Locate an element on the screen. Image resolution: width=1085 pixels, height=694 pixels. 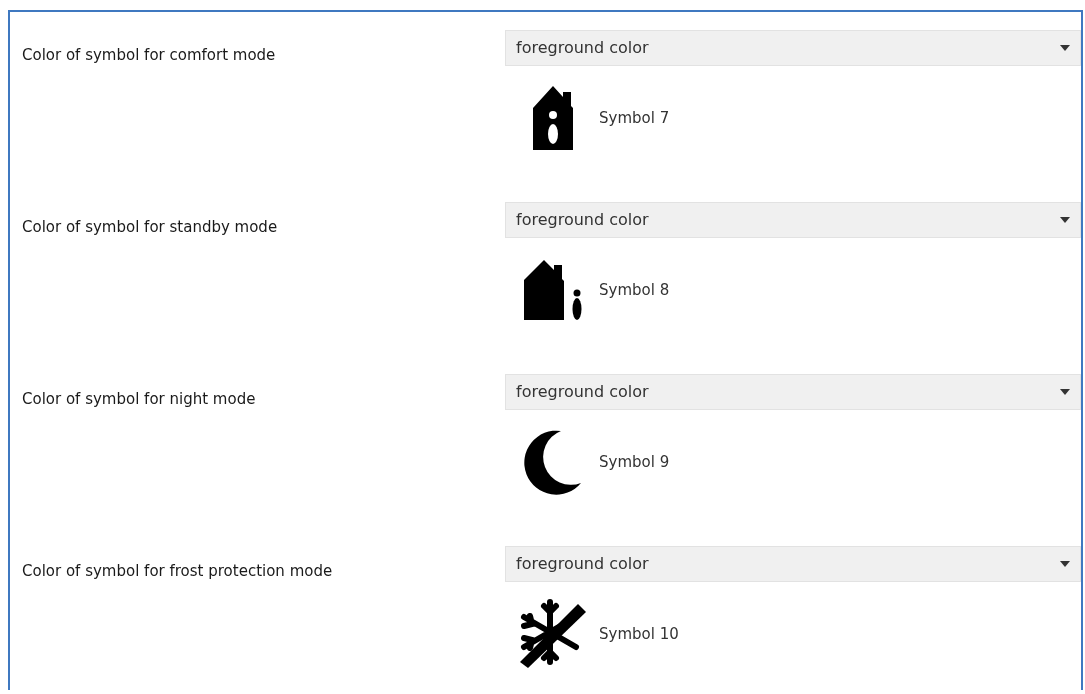
symbol-label: Symbol 7 is located at coordinates (634, 118).